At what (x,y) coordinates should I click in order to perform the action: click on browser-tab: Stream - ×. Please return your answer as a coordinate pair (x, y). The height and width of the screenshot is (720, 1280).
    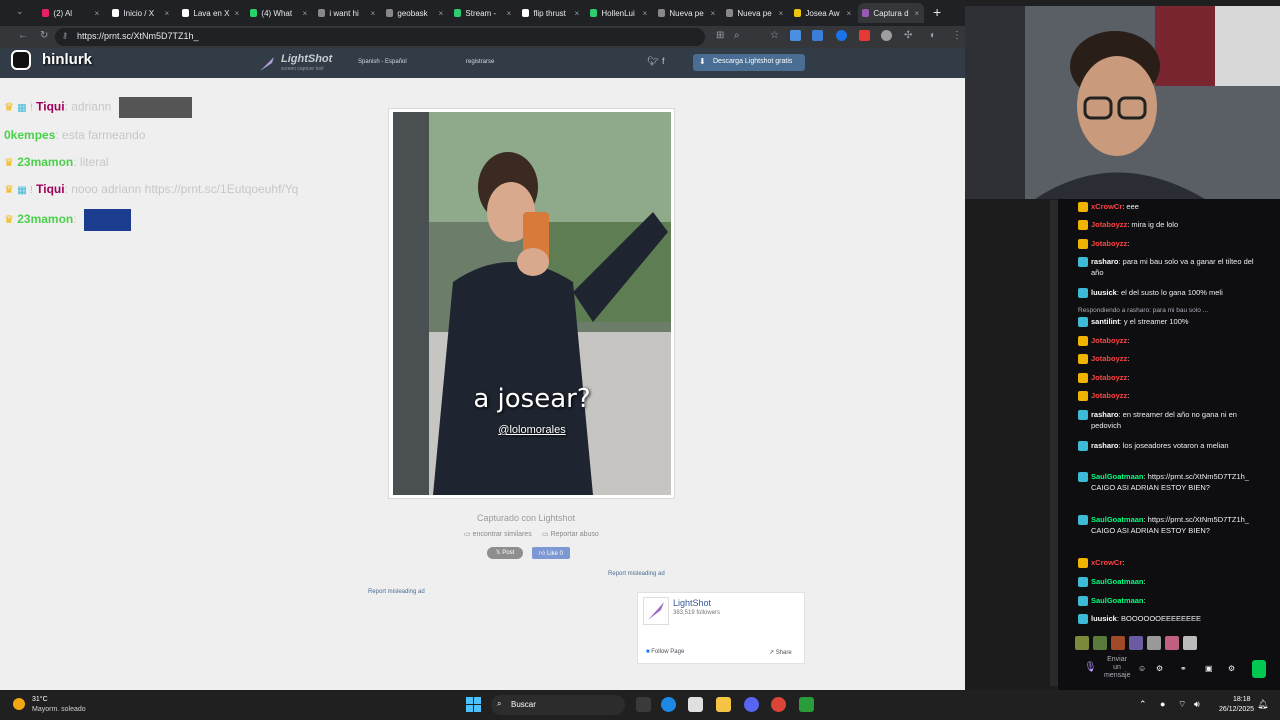
    Looking at the image, I should click on (483, 13).